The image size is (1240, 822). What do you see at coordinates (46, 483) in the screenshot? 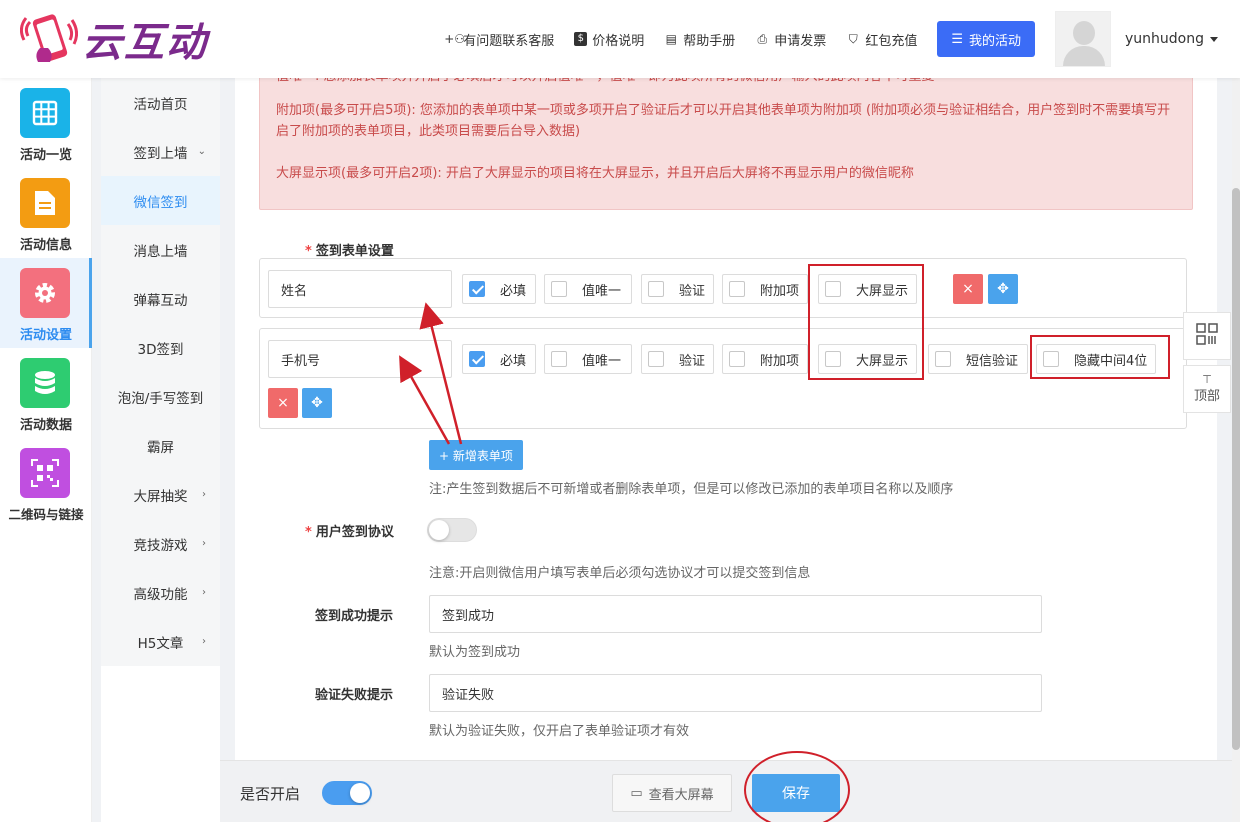
I see `rail-item-qrcode: 二维码与链接` at bounding box center [46, 483].